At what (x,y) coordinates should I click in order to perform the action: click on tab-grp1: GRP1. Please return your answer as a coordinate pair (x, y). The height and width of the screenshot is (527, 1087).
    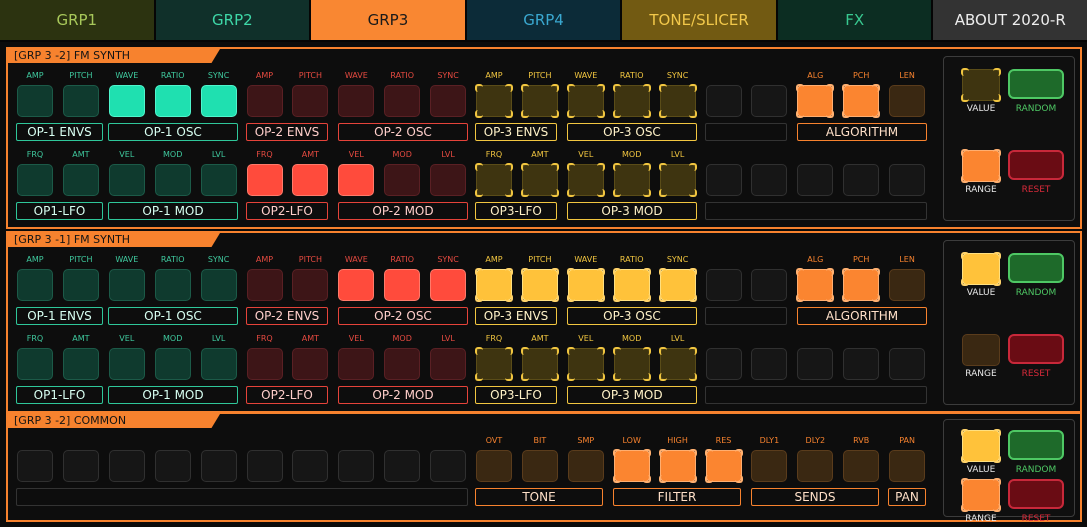
    Looking at the image, I should click on (77, 20).